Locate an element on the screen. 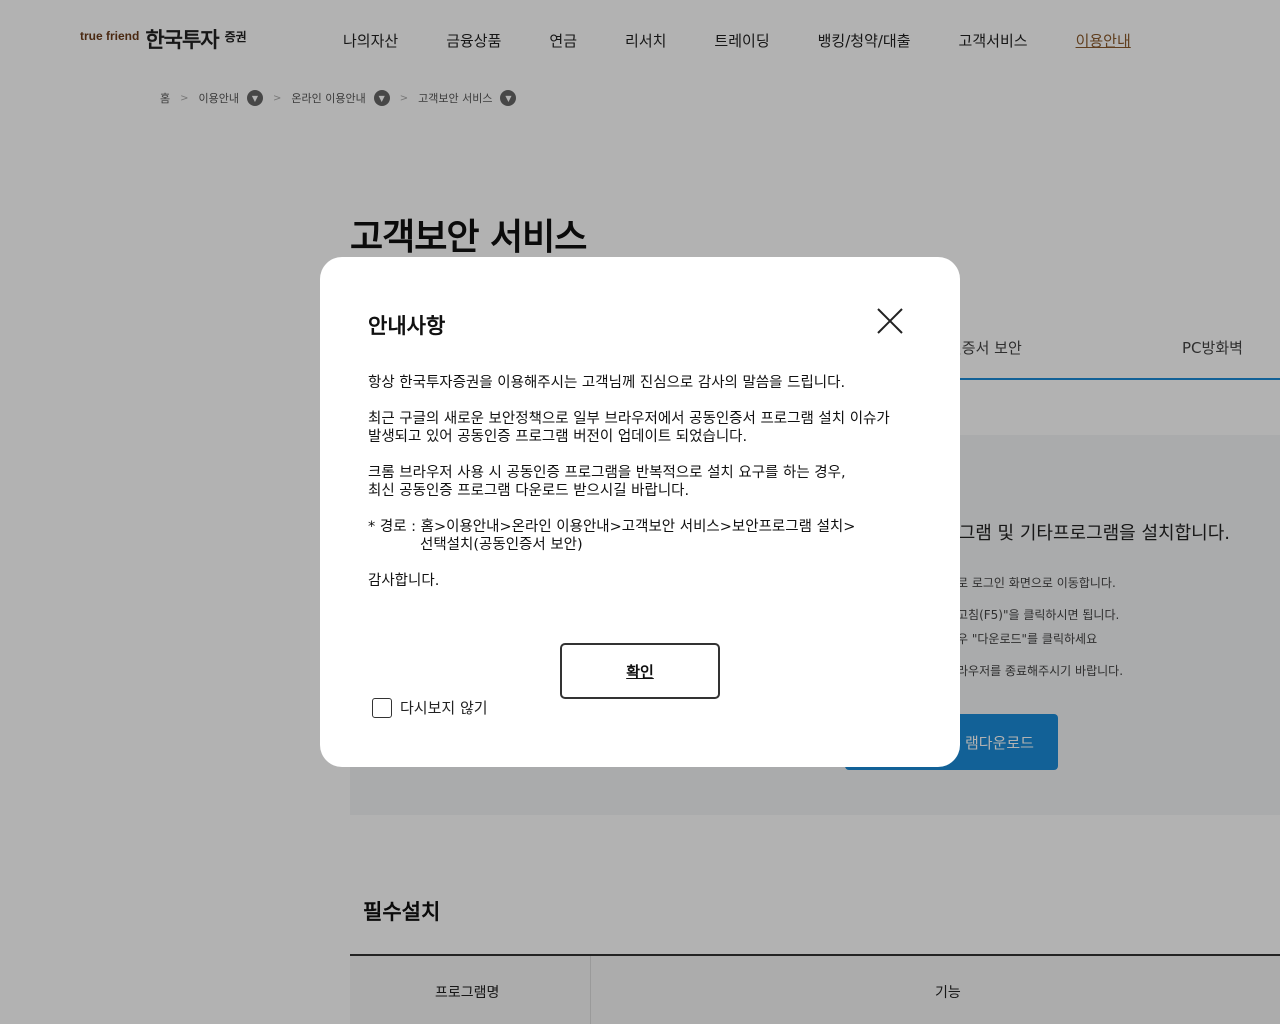 Image resolution: width=1280 pixels, height=1024 pixels. modal-thanks: 감사합니다. is located at coordinates (404, 581).